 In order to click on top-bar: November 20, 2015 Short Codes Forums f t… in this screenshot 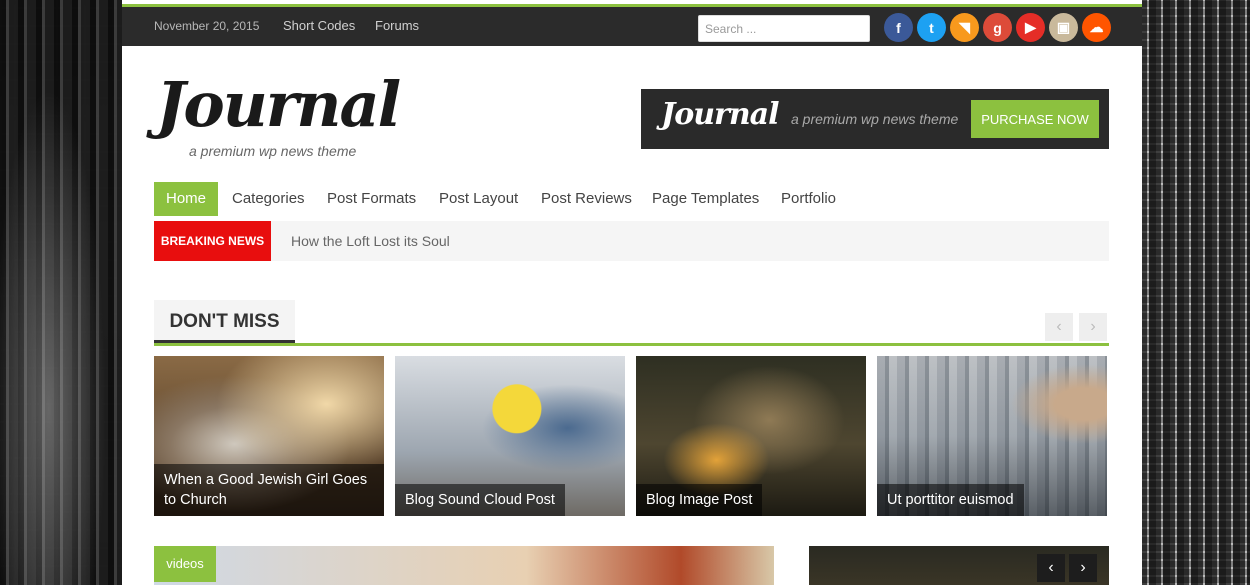, I will do `click(632, 25)`.